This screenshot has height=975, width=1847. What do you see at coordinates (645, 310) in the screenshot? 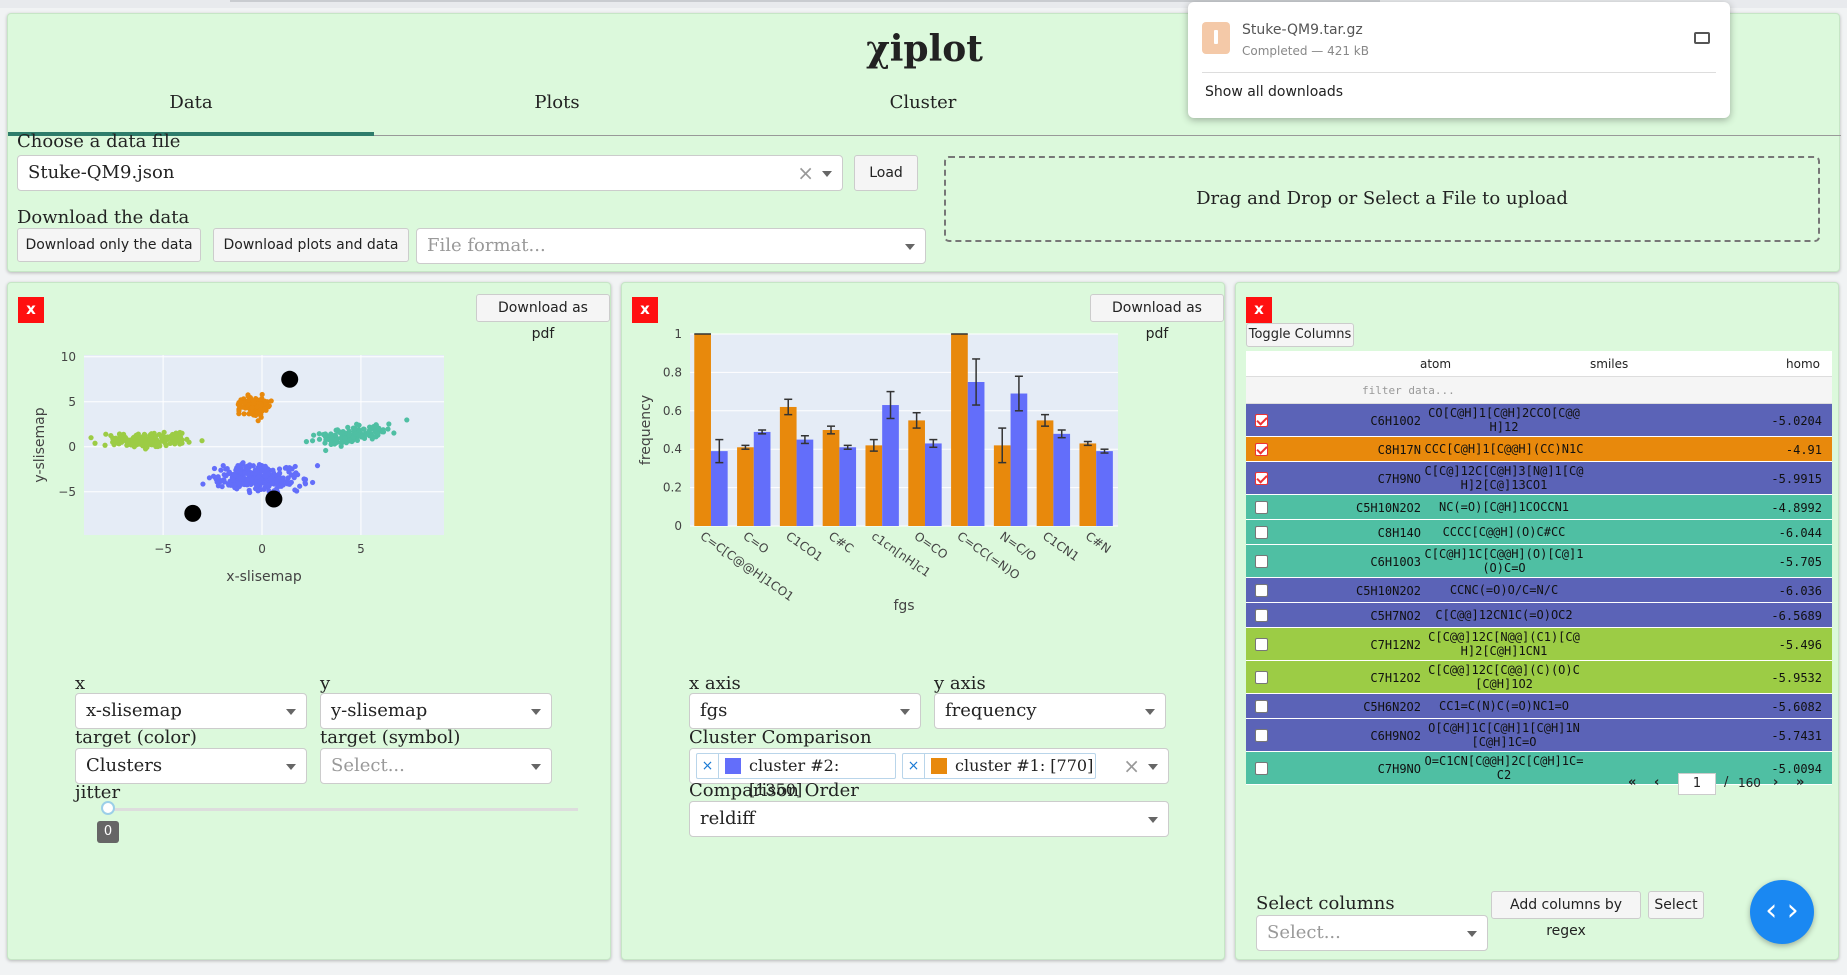
I see `close-bar-button: x` at bounding box center [645, 310].